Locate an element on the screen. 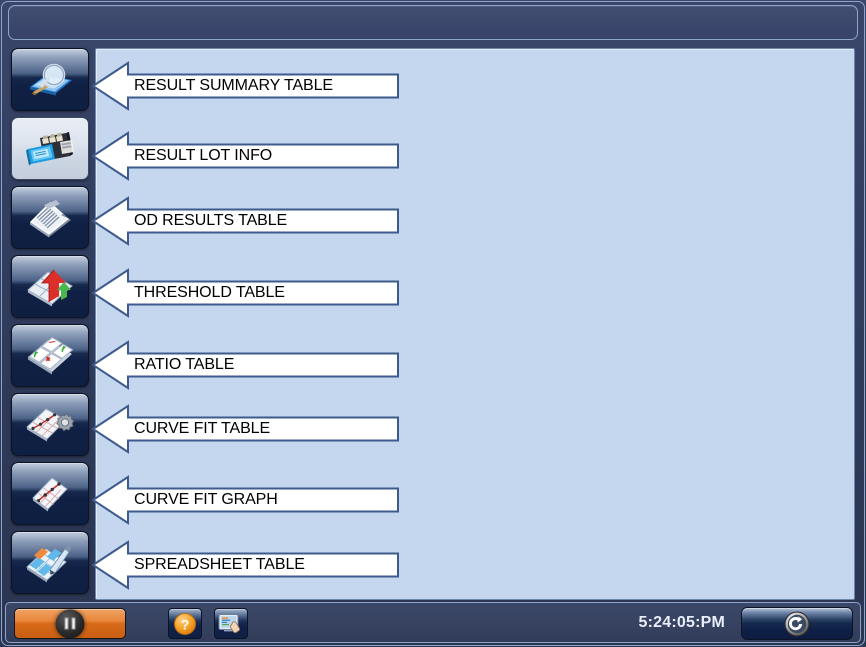 Image resolution: width=866 pixels, height=647 pixels. sidebar-item-result-summary-table is located at coordinates (50, 79).